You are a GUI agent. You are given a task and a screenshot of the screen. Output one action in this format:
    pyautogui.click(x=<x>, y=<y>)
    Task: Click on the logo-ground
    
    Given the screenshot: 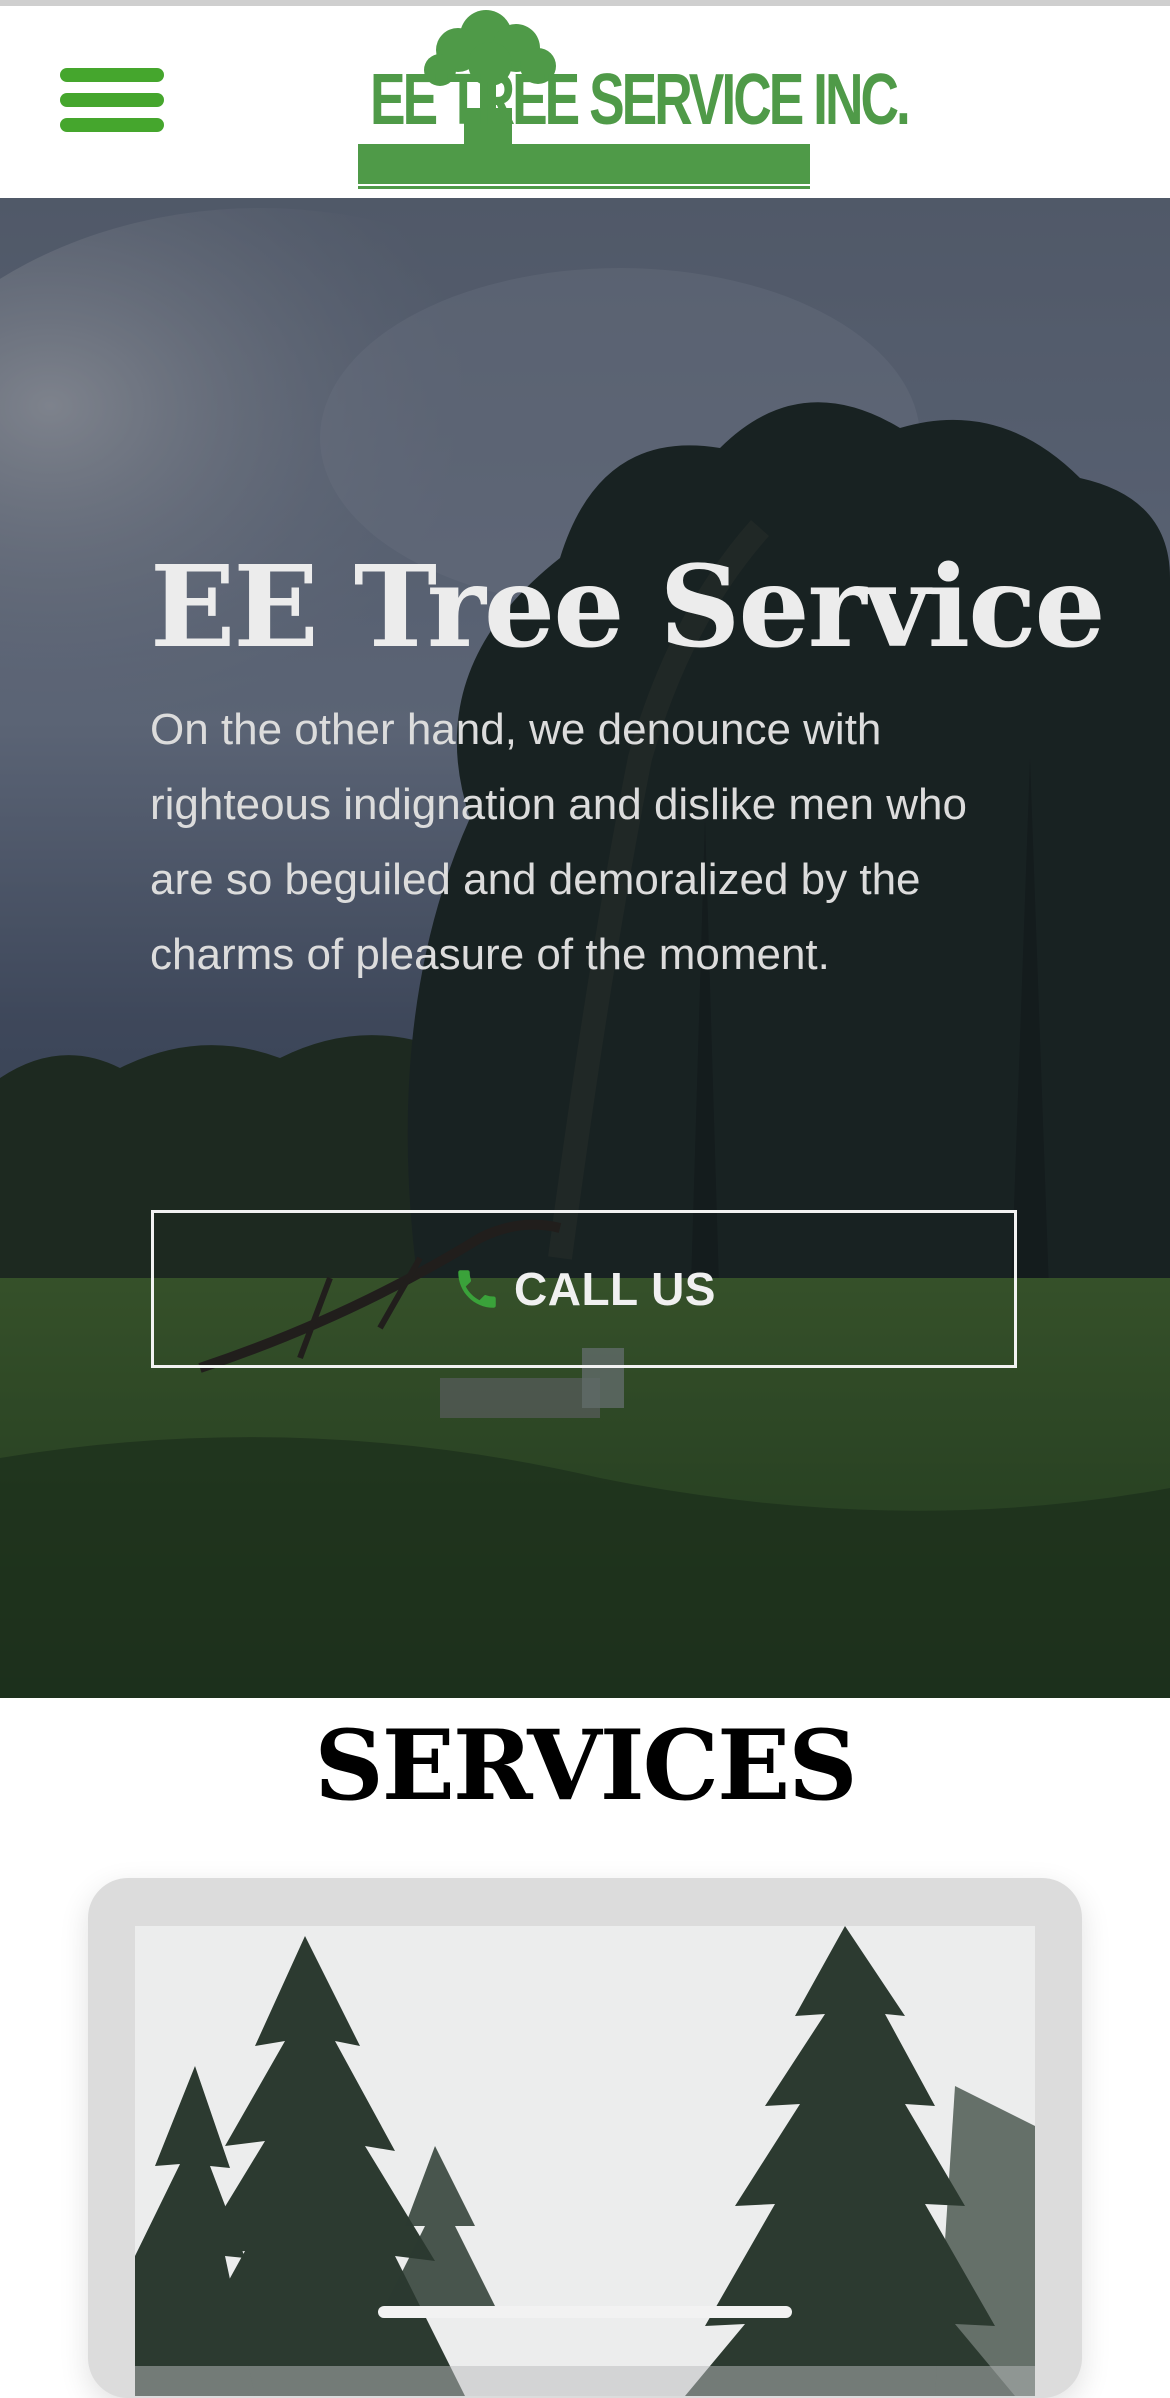 What is the action you would take?
    pyautogui.click(x=584, y=164)
    